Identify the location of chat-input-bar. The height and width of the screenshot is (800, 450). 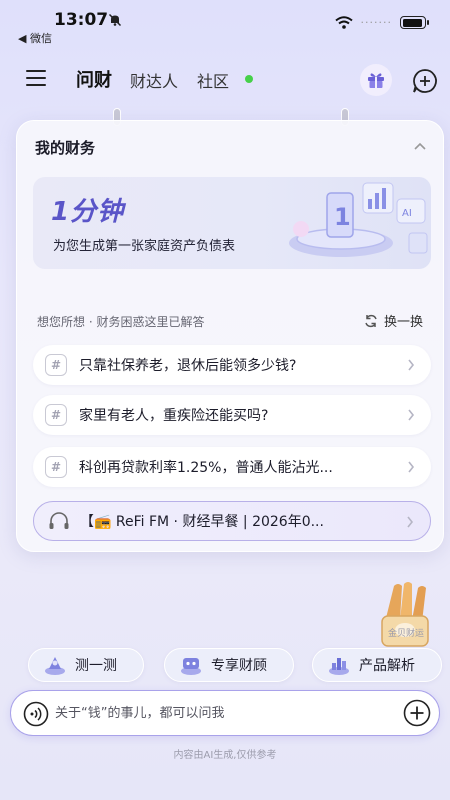
(225, 713).